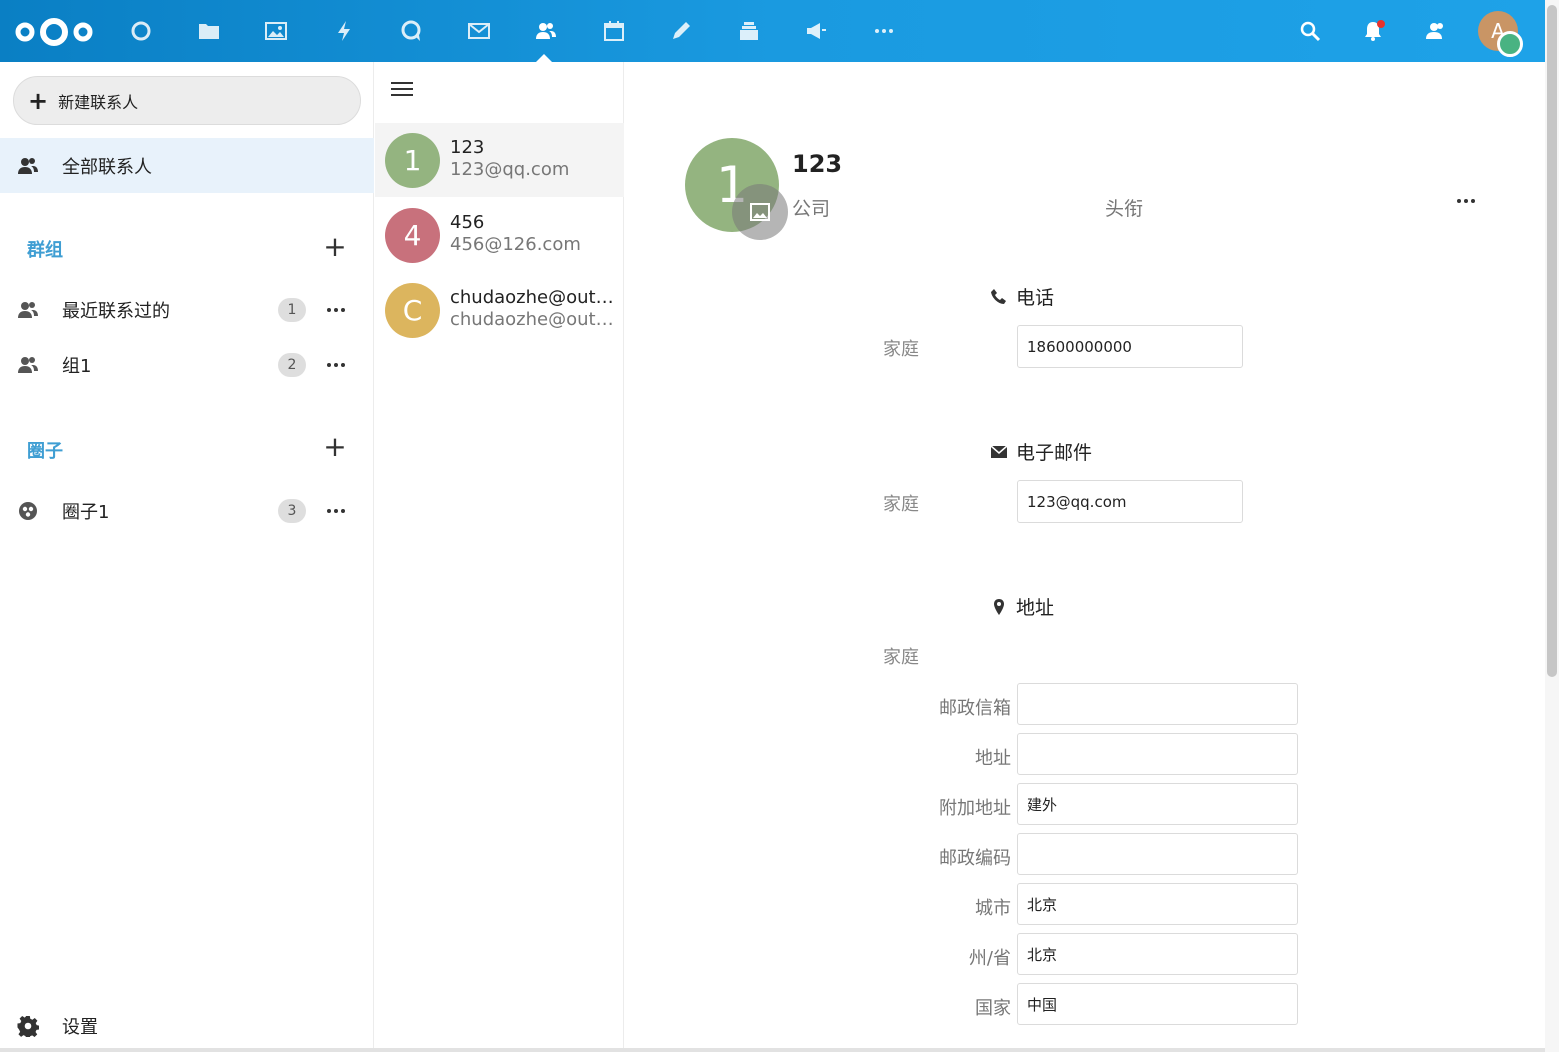 The height and width of the screenshot is (1052, 1559). Describe the element at coordinates (1124, 207) in the screenshot. I see `title-field: 头衔` at that location.